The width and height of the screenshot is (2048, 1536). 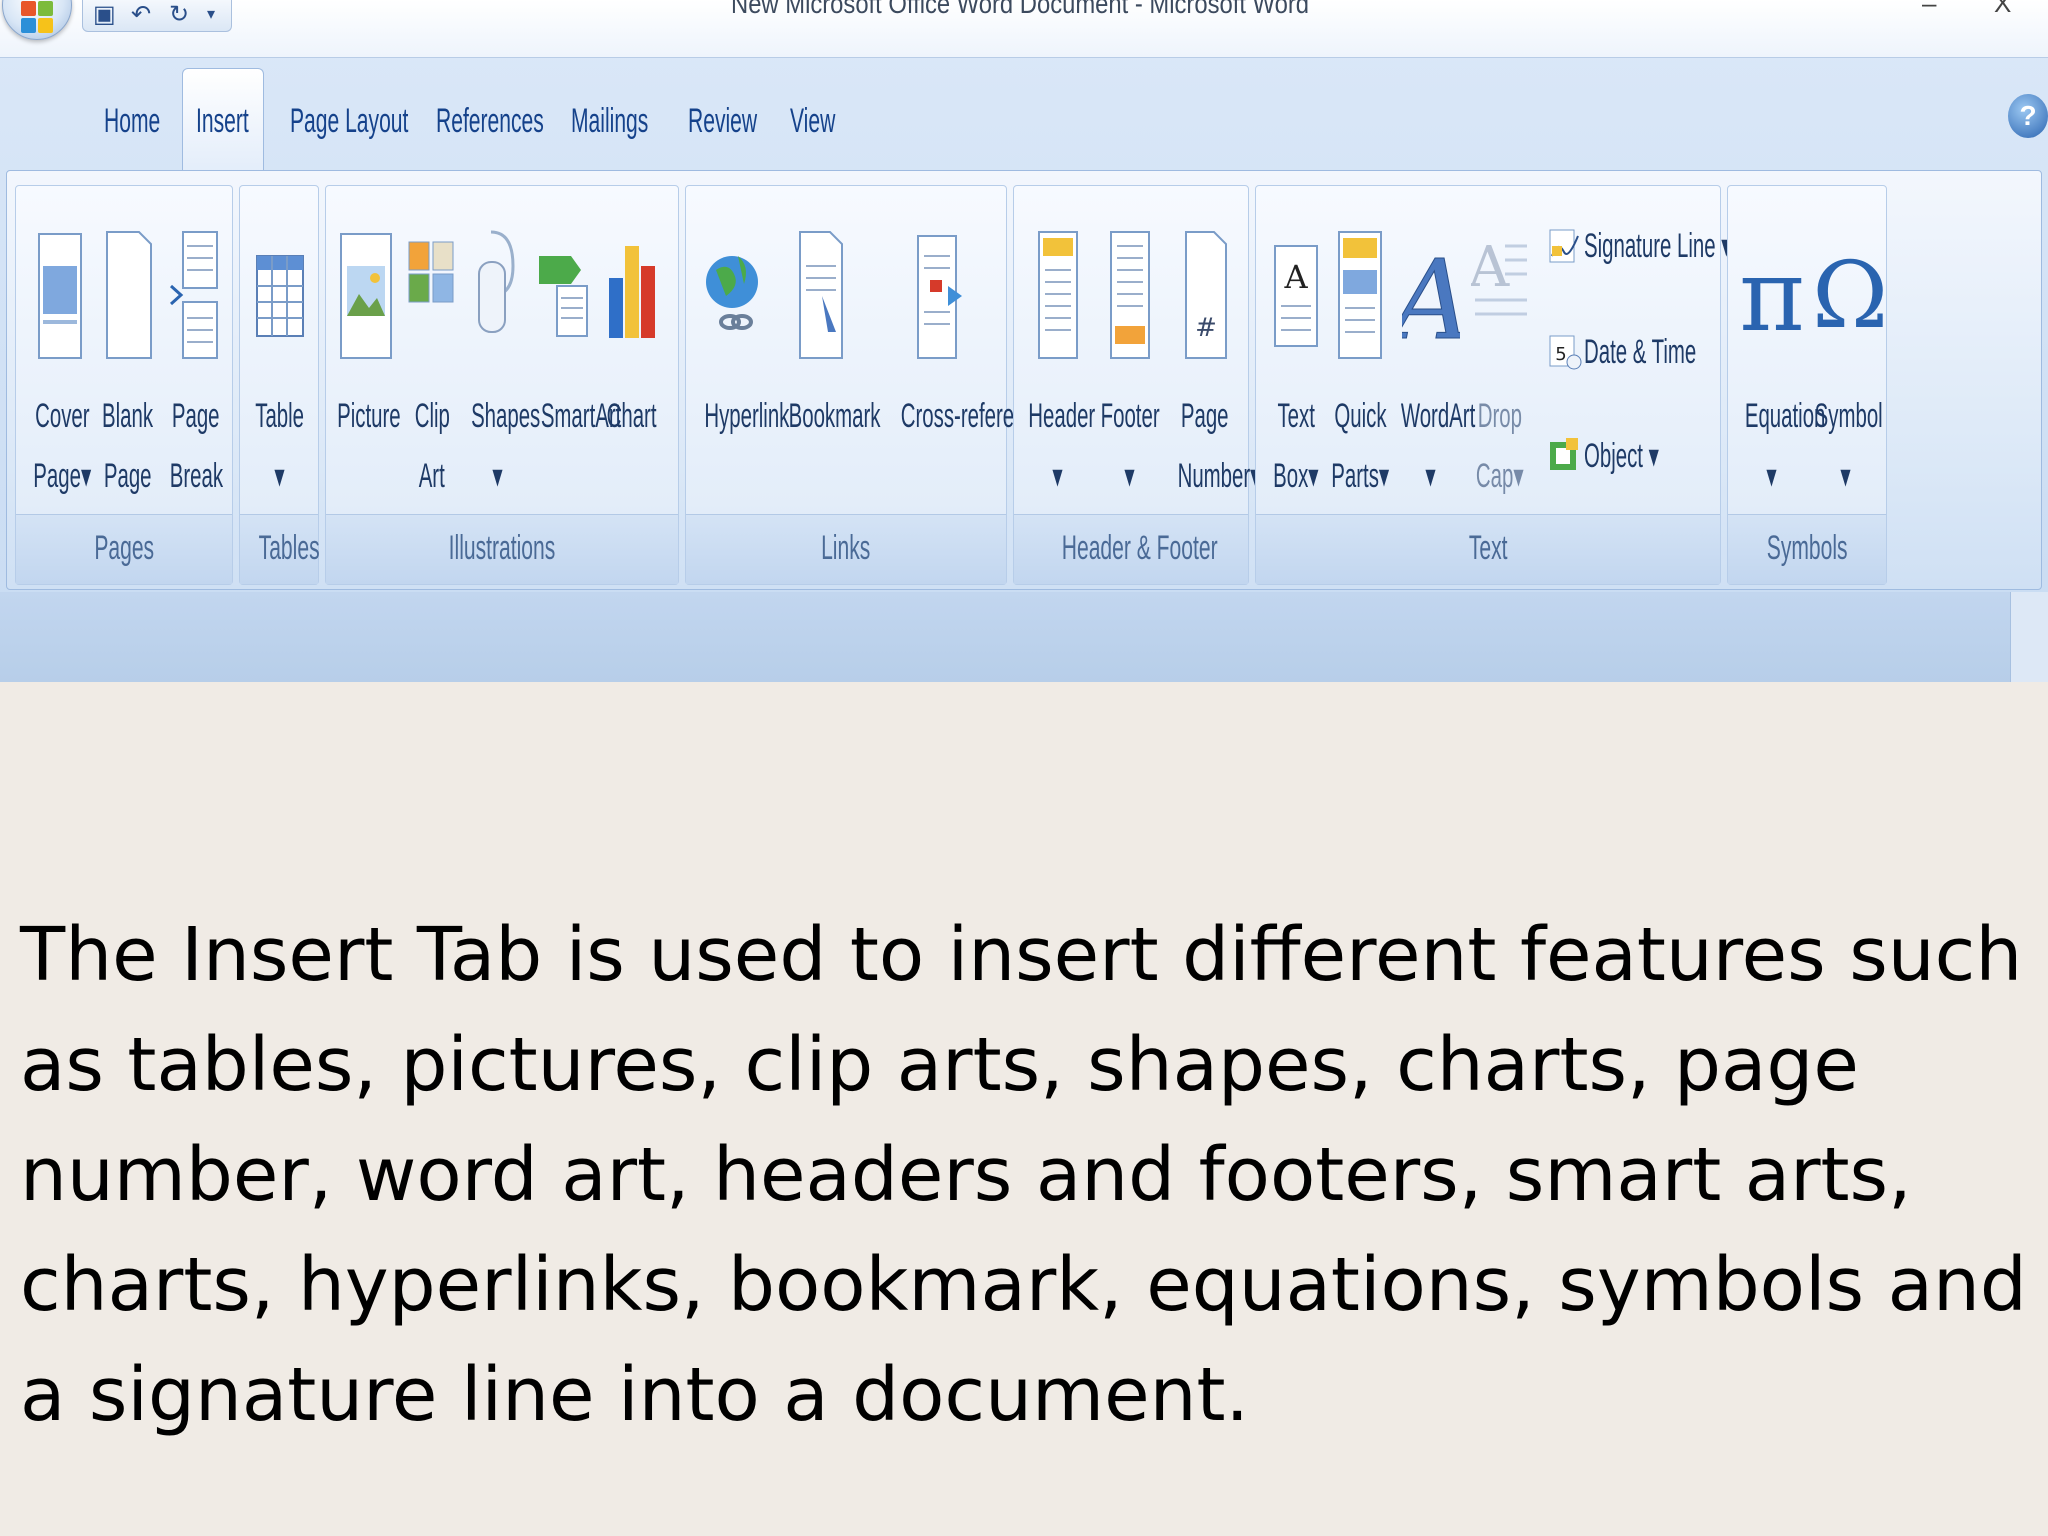 What do you see at coordinates (1808, 385) in the screenshot?
I see `group-symbols: π Equation ▾ Ω Symbol ▾ Symbols` at bounding box center [1808, 385].